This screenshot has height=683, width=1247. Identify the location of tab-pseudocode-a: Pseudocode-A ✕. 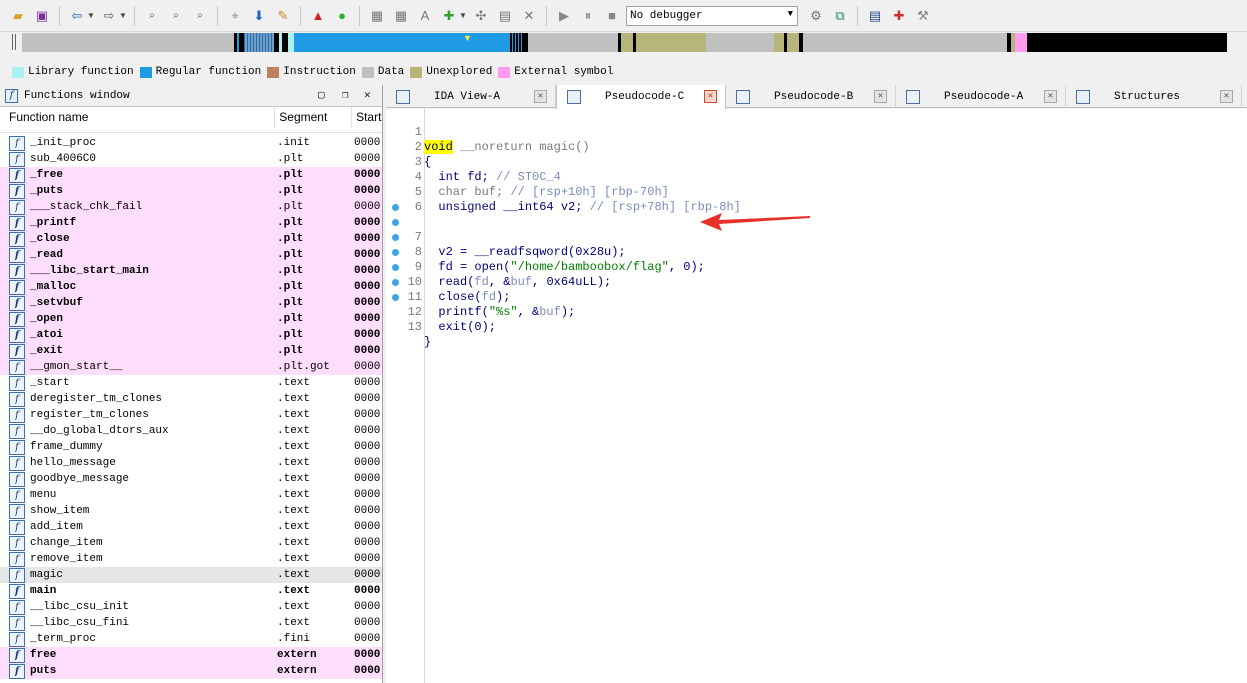
(981, 96).